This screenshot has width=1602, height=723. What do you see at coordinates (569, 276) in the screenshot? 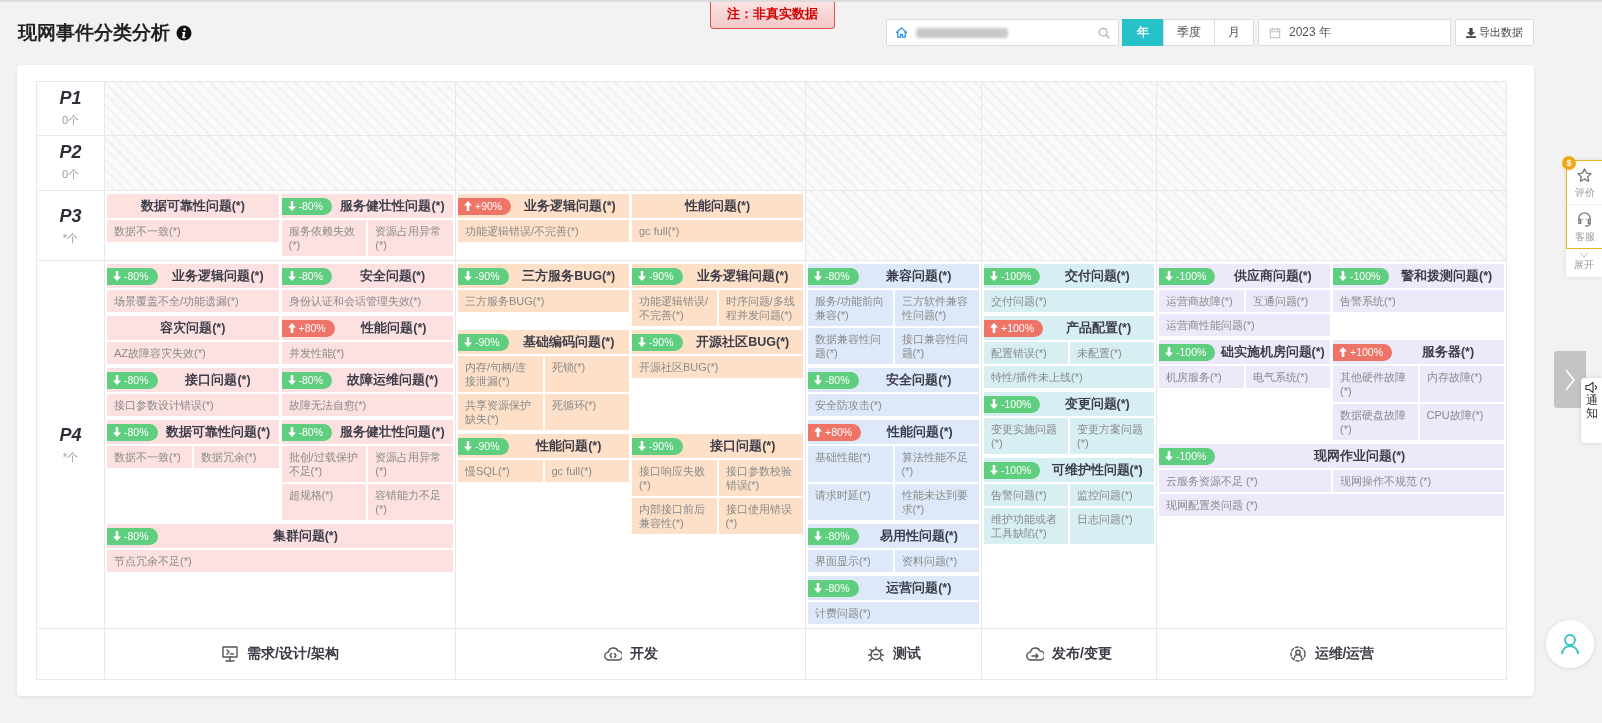
I see `card-title: 三方服务BUG(*)` at bounding box center [569, 276].